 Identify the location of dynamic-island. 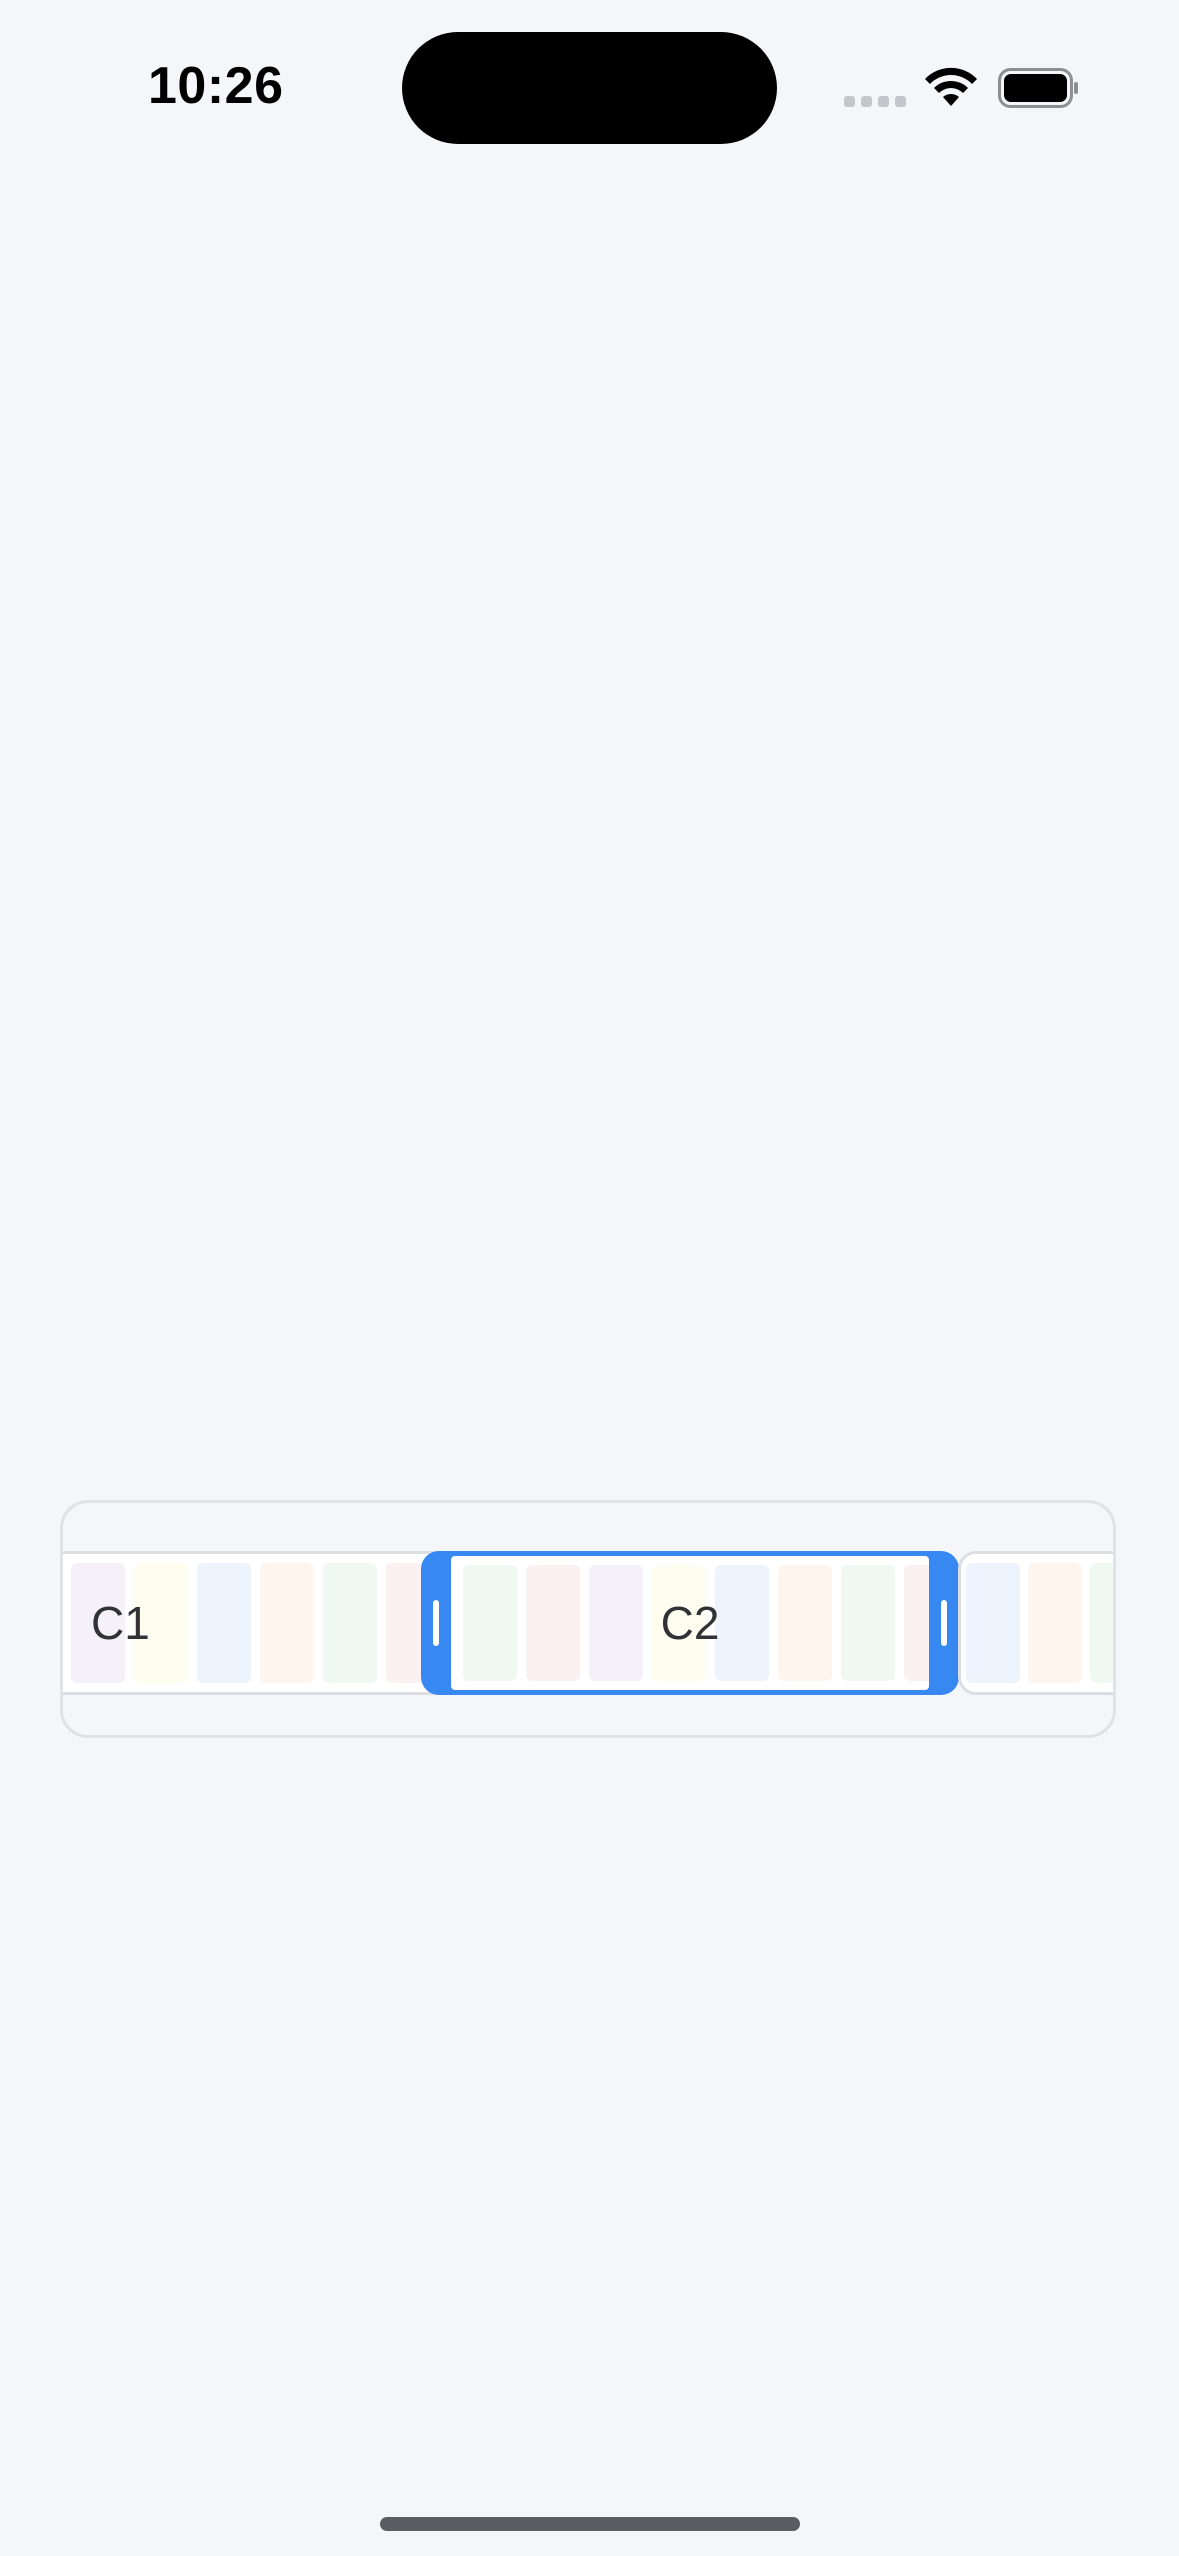
(589, 88).